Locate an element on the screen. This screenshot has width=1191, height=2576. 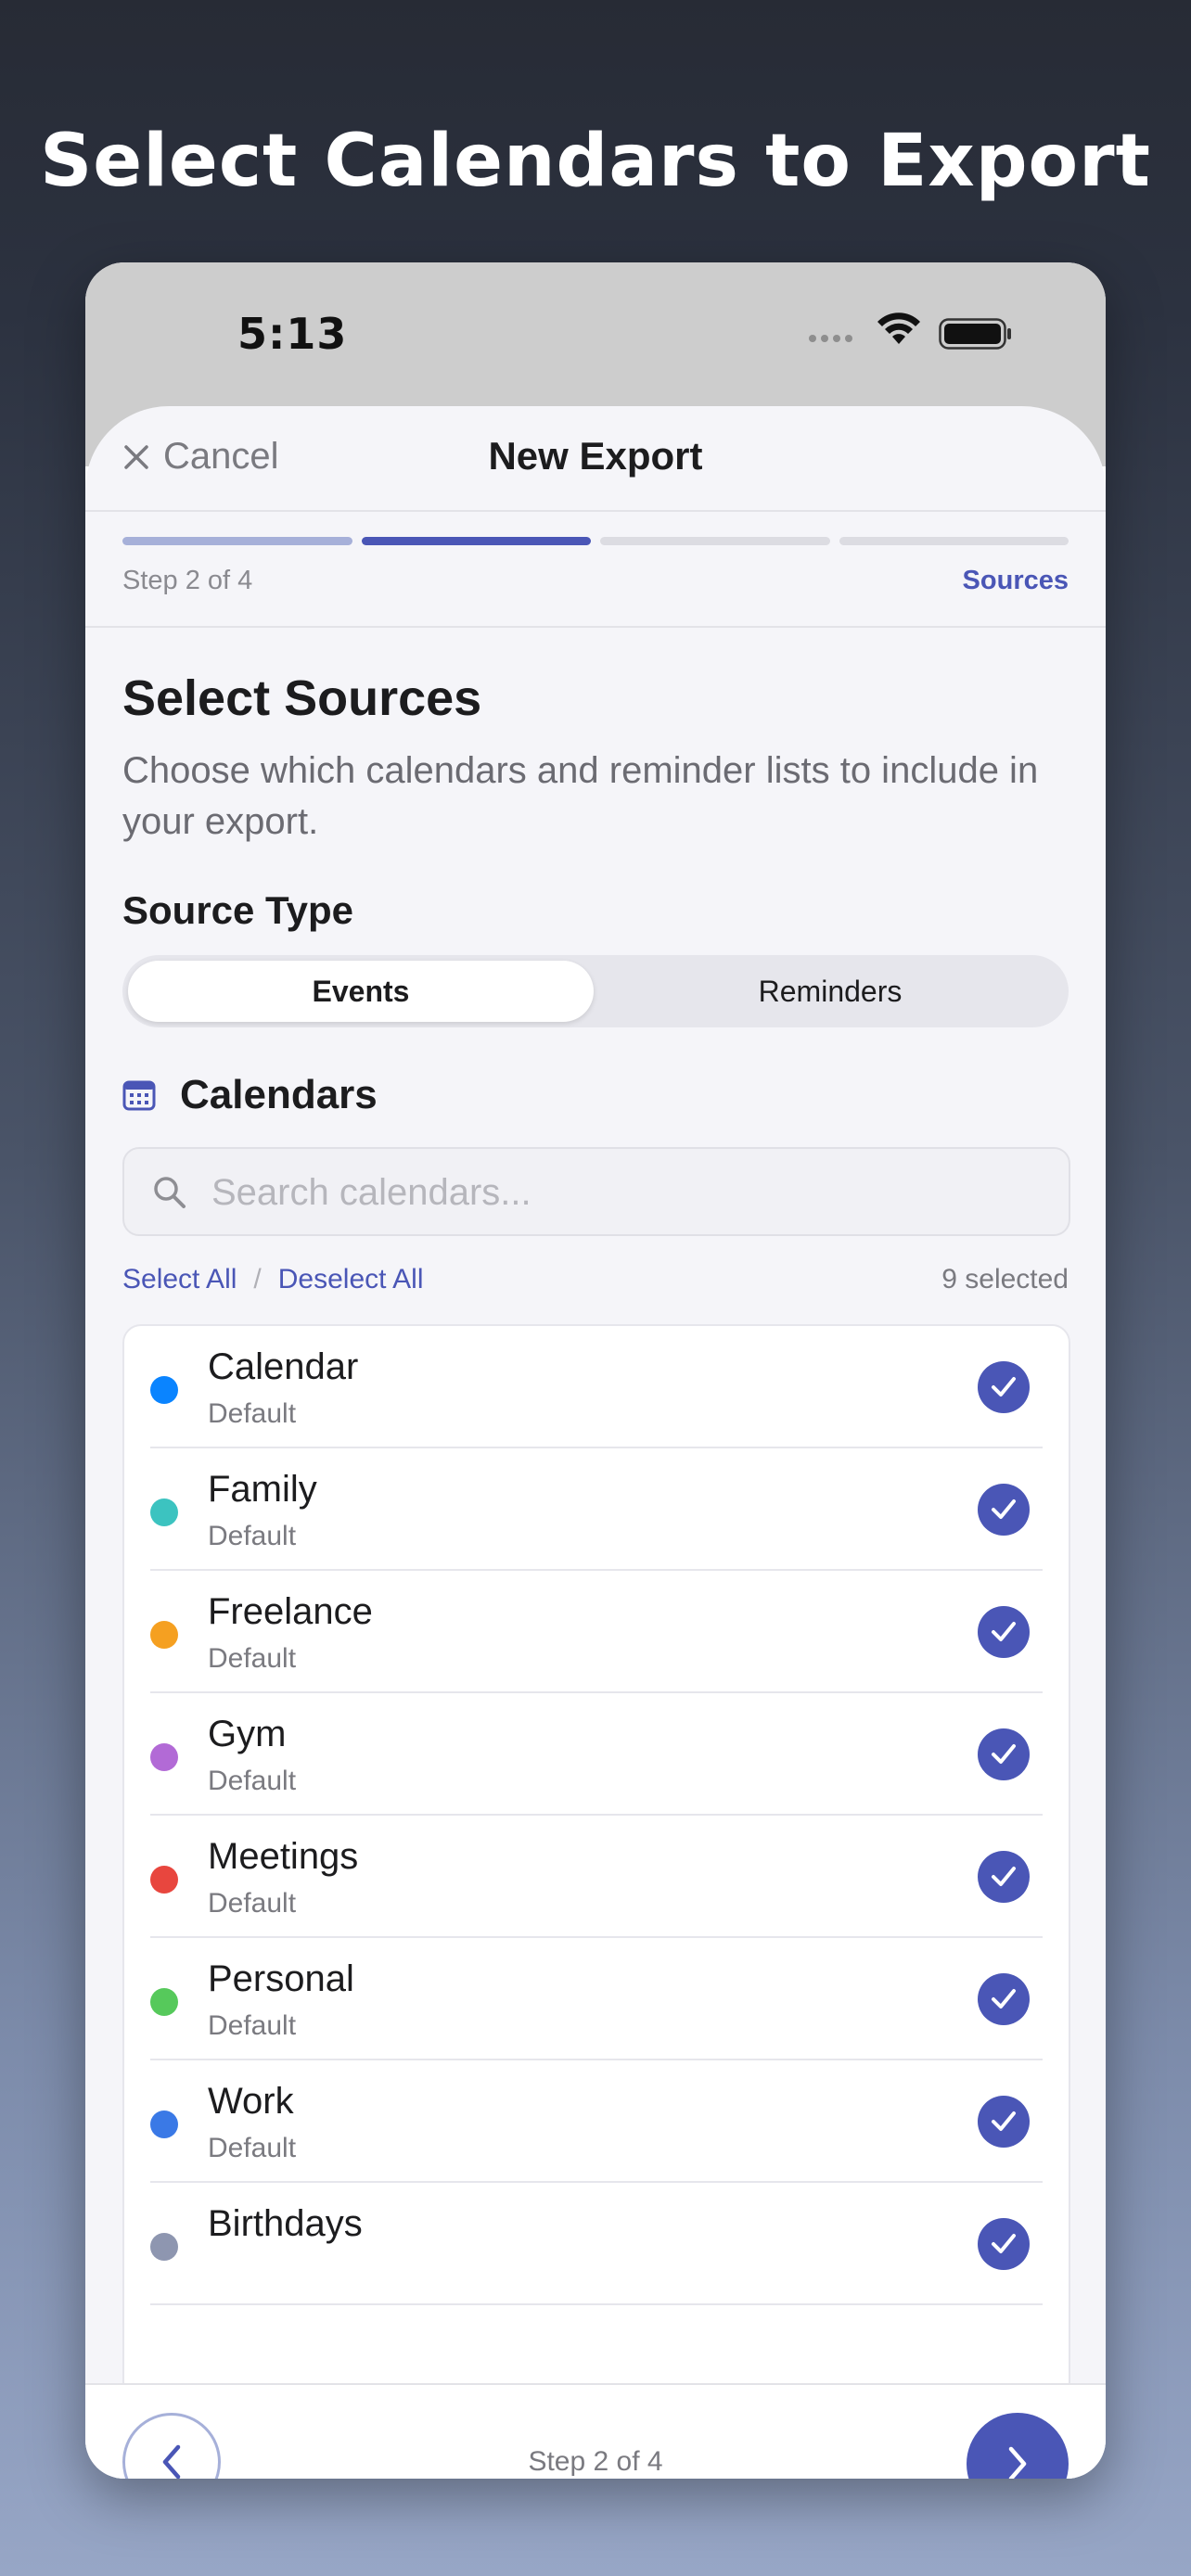
calendar-row: Family Default is located at coordinates (597, 1510).